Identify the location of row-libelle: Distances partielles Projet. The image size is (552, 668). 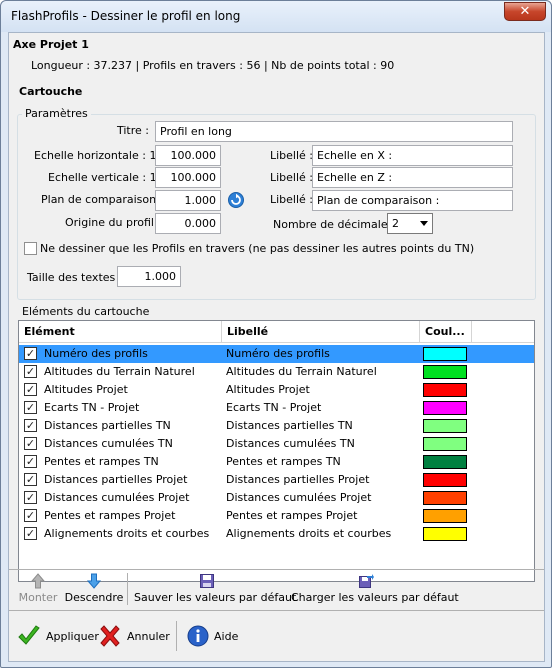
(298, 479).